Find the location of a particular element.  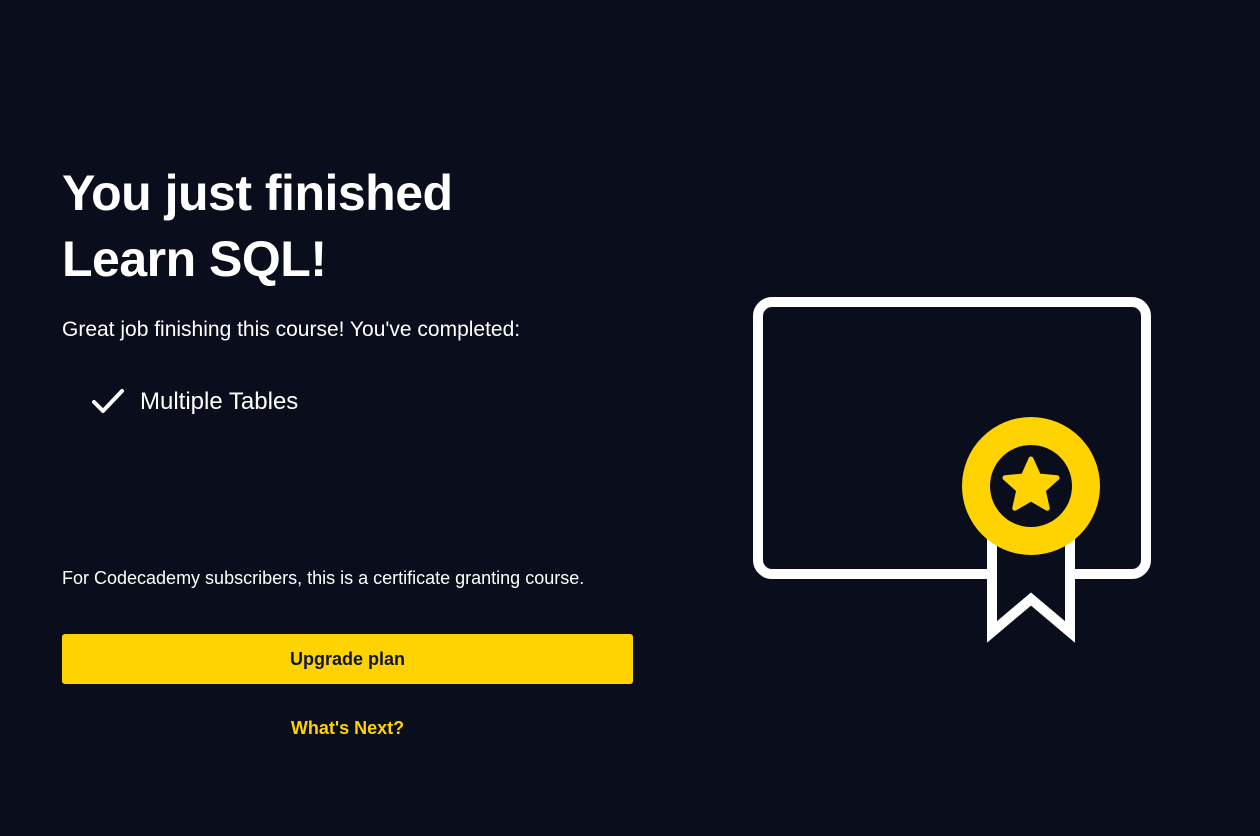

page-title-line-1: You just finished is located at coordinates (257, 193).